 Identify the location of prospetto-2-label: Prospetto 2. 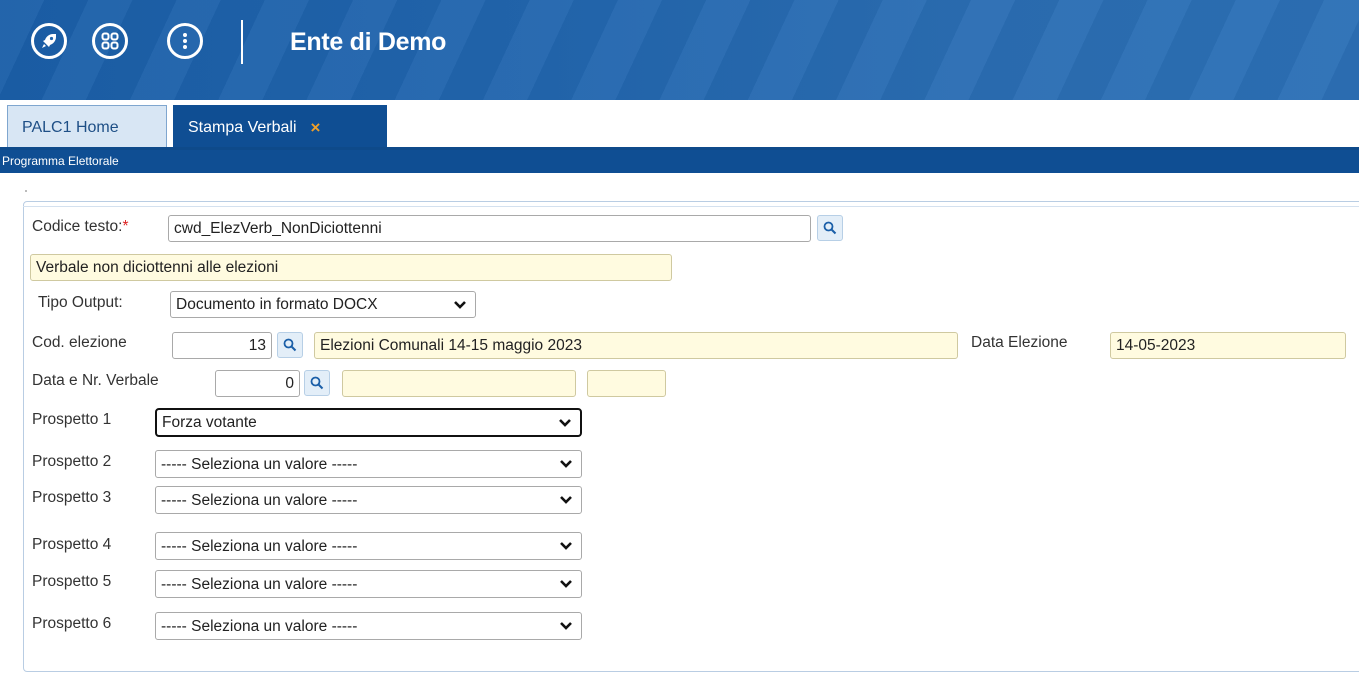
(72, 461).